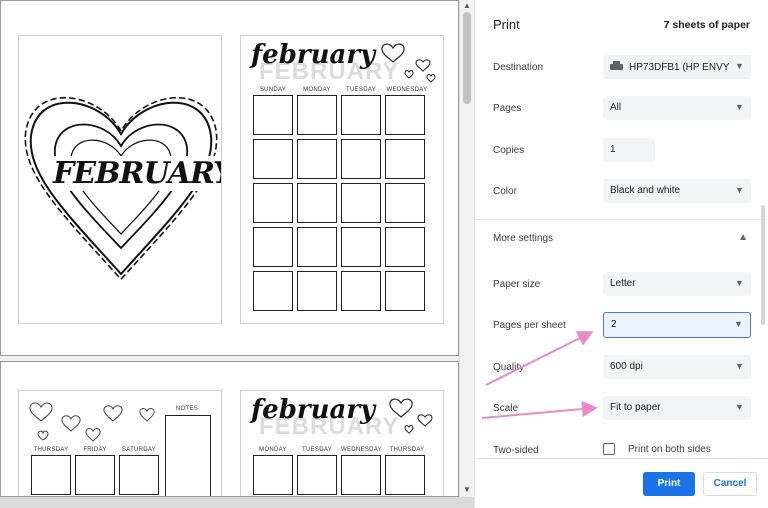 The width and height of the screenshot is (768, 508). Describe the element at coordinates (529, 325) in the screenshot. I see `pages-per-sheet-label: Pages per sheet` at that location.